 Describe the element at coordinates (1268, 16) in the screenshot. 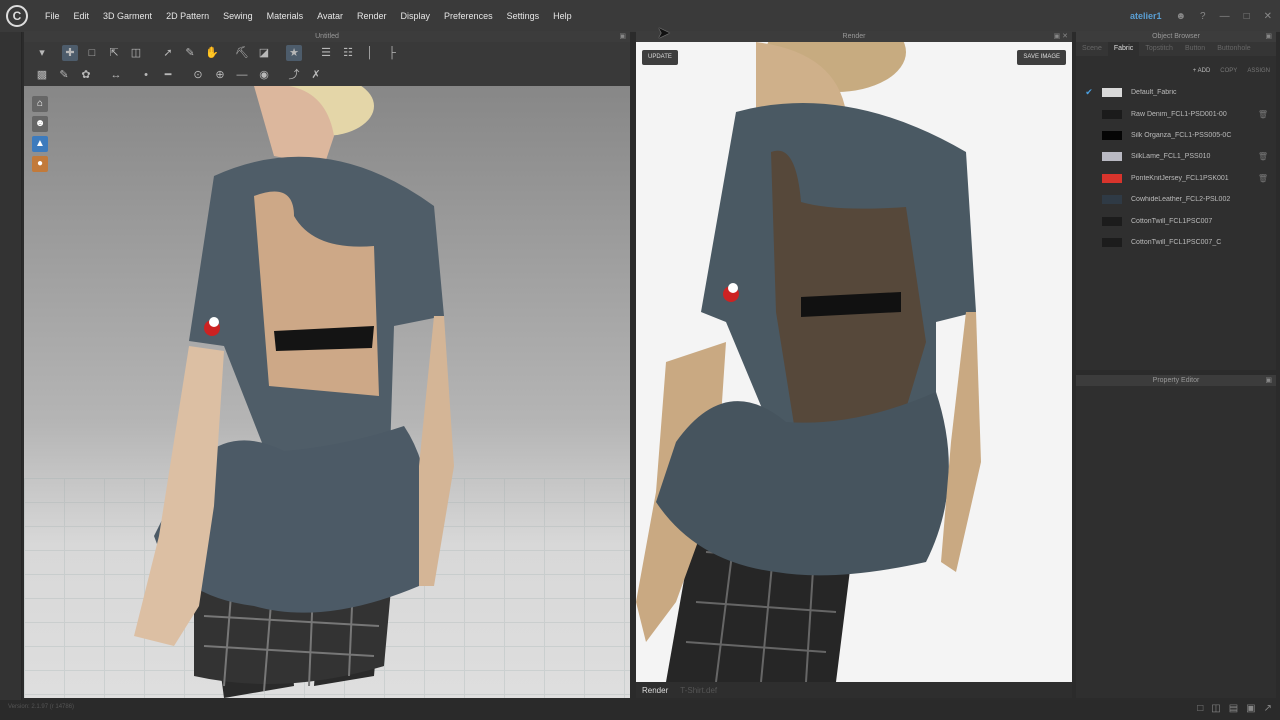

I see `close-icon: ✕` at that location.